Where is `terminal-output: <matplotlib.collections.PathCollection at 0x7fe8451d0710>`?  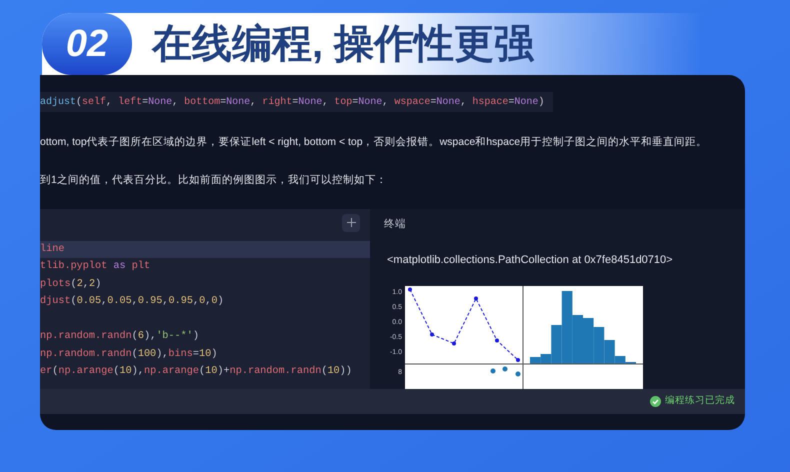
terminal-output: <matplotlib.collections.PathCollection at 0x7fe8451d0710> is located at coordinates (530, 260).